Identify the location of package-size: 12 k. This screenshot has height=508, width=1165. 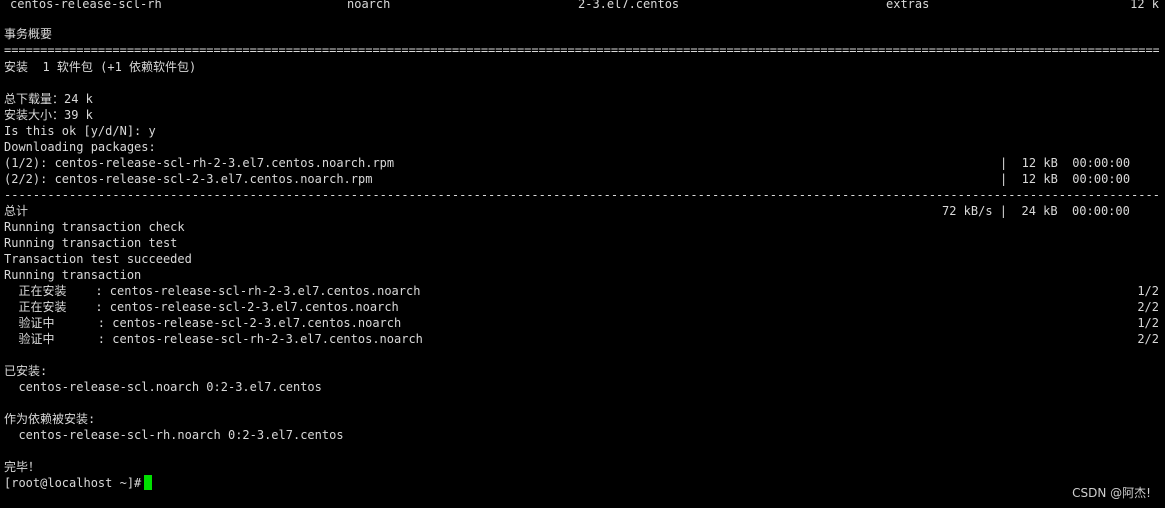
(1144, 5).